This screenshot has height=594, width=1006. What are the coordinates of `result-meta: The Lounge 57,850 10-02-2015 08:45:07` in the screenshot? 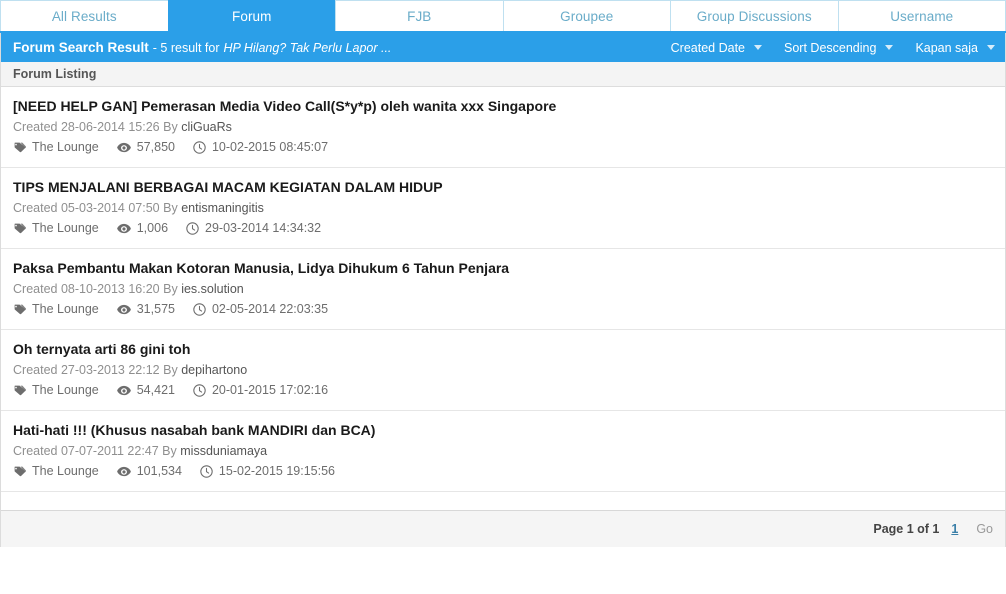 It's located at (503, 147).